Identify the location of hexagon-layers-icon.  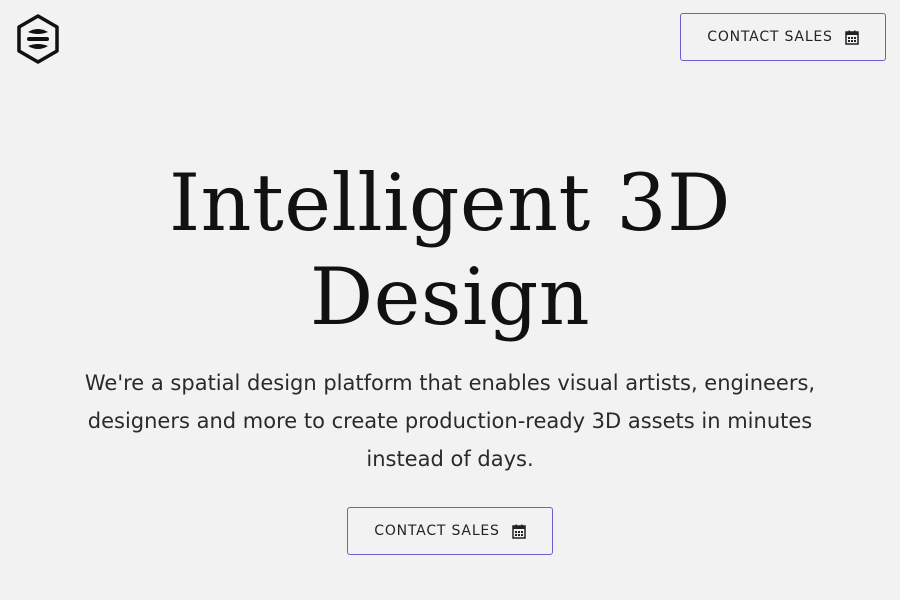
(38, 39).